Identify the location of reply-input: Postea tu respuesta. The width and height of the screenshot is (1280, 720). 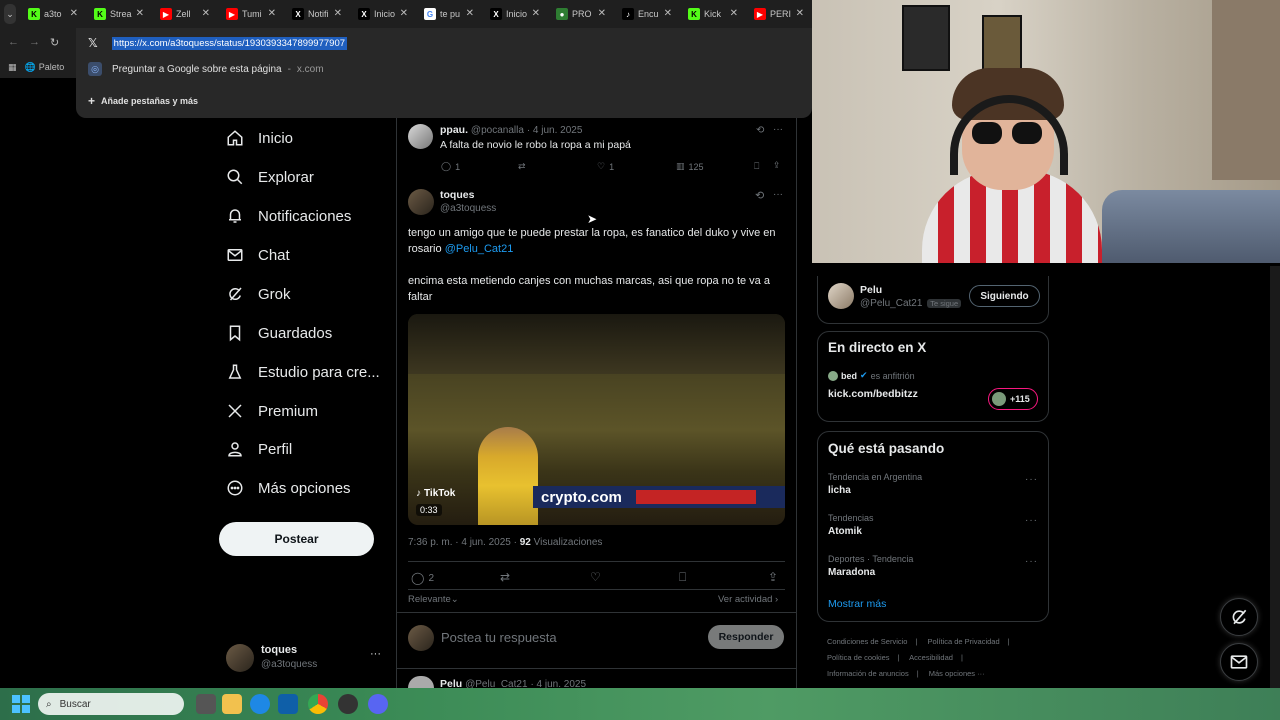
(499, 637).